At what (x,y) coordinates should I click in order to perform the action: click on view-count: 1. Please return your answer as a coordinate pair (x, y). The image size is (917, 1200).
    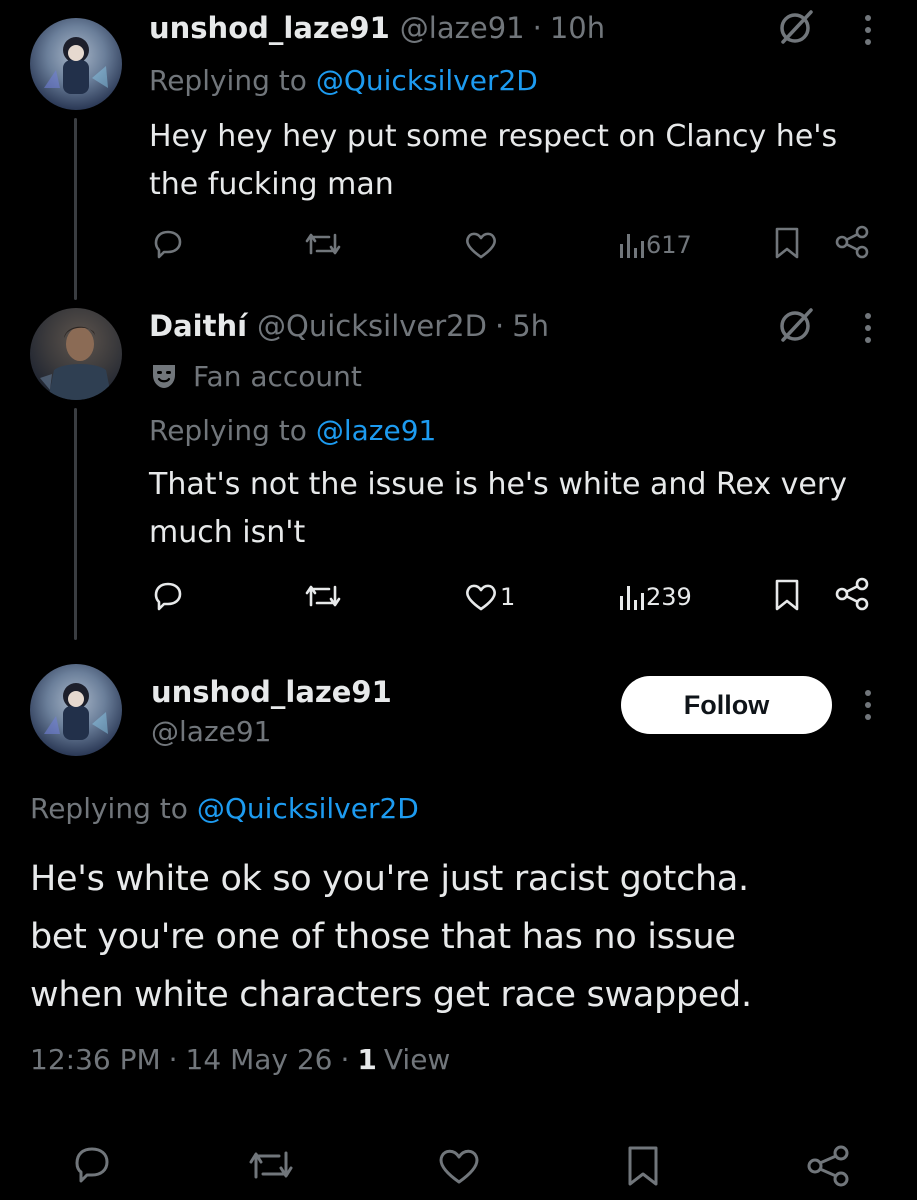
    Looking at the image, I should click on (366, 1059).